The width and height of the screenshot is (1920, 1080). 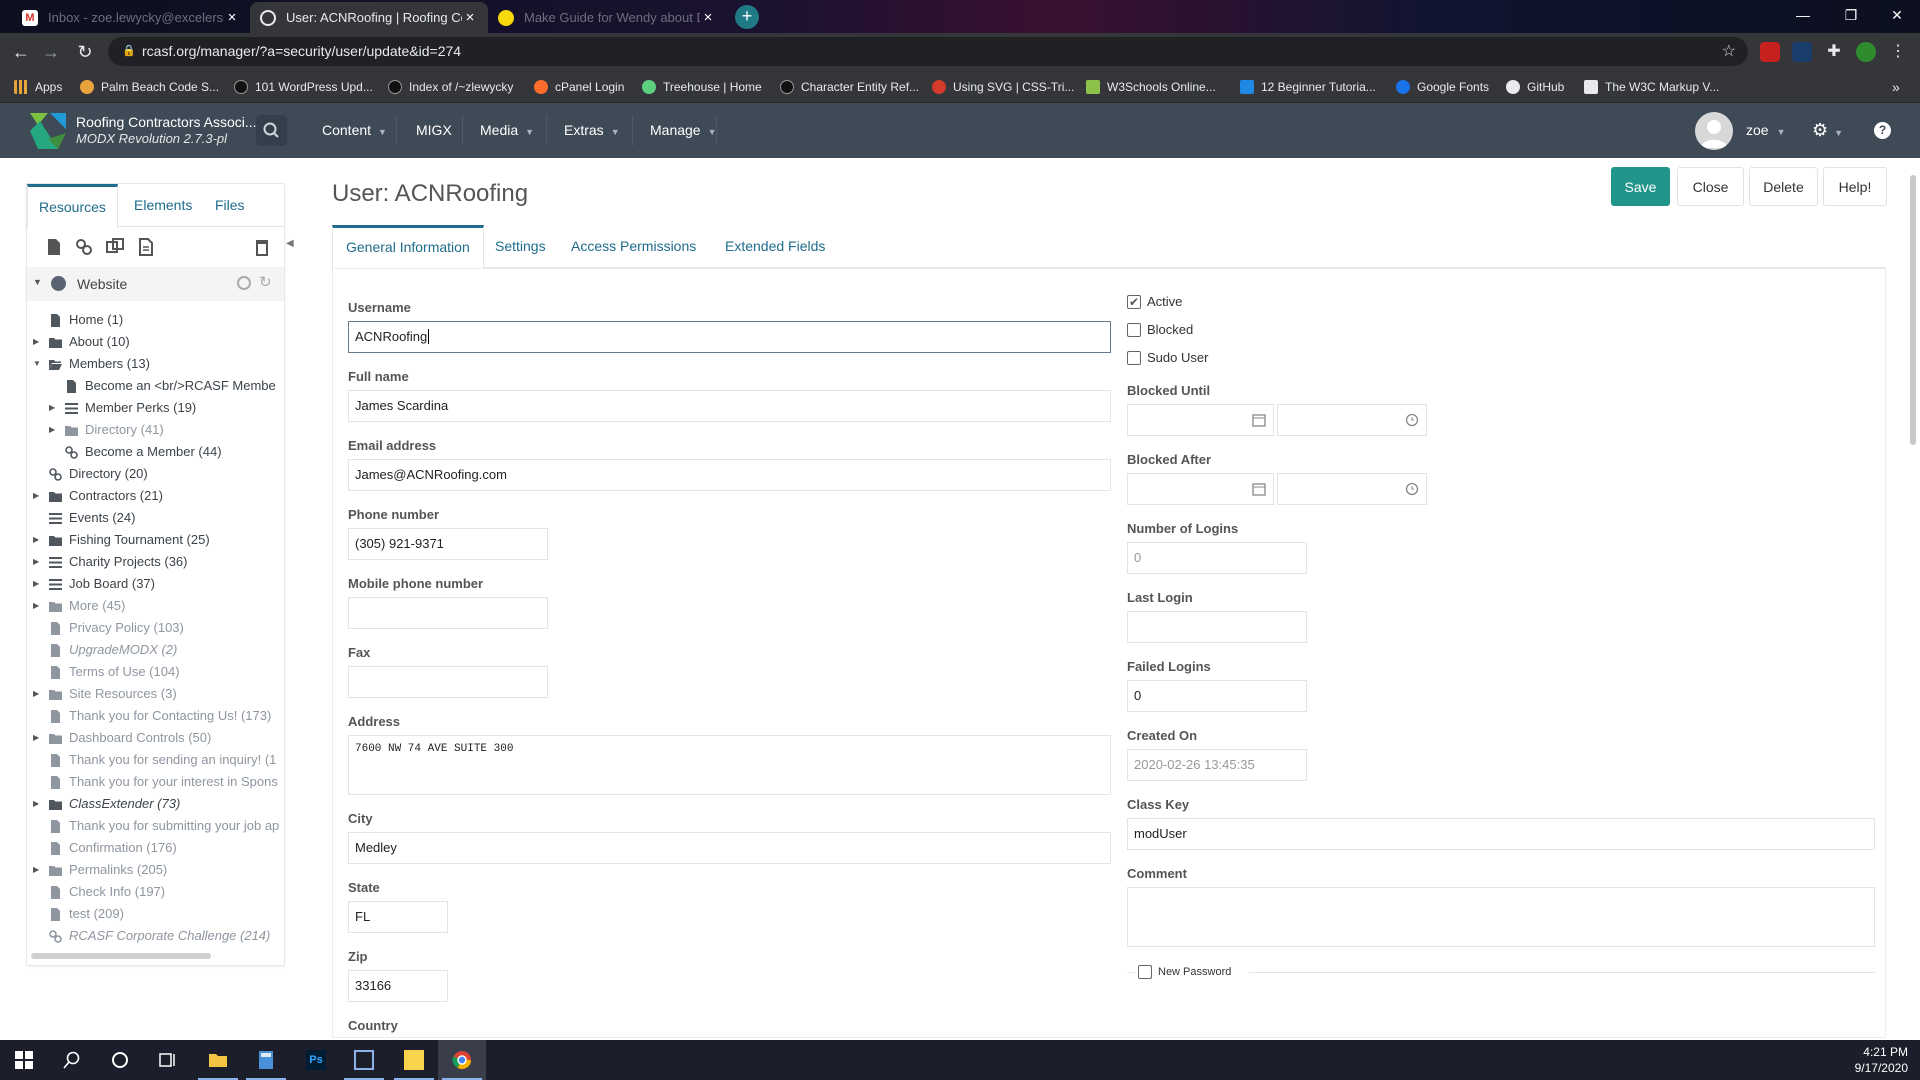 I want to click on tree-item: ▶ Directory (41), so click(x=158, y=430).